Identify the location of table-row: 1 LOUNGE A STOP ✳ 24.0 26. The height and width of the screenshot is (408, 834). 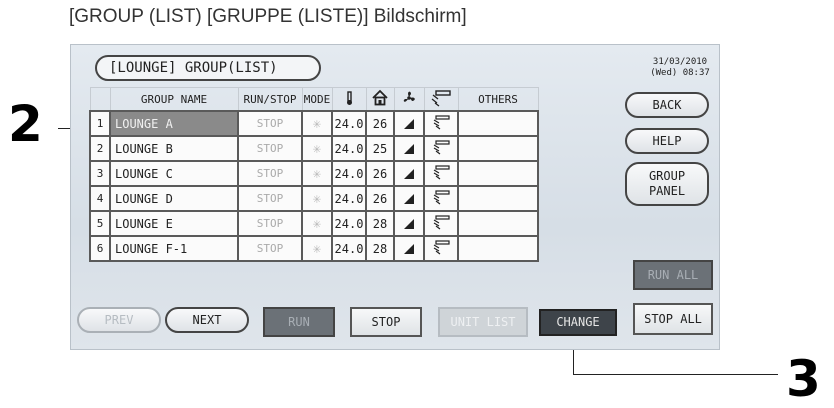
(314, 123).